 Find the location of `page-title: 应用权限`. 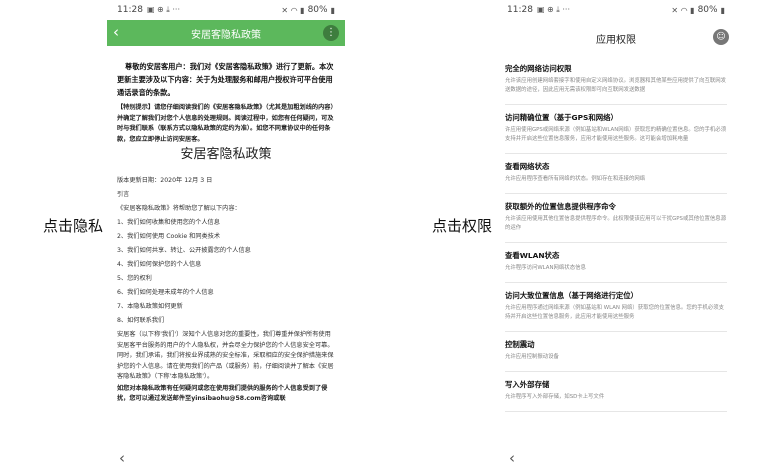

page-title: 应用权限 is located at coordinates (616, 40).